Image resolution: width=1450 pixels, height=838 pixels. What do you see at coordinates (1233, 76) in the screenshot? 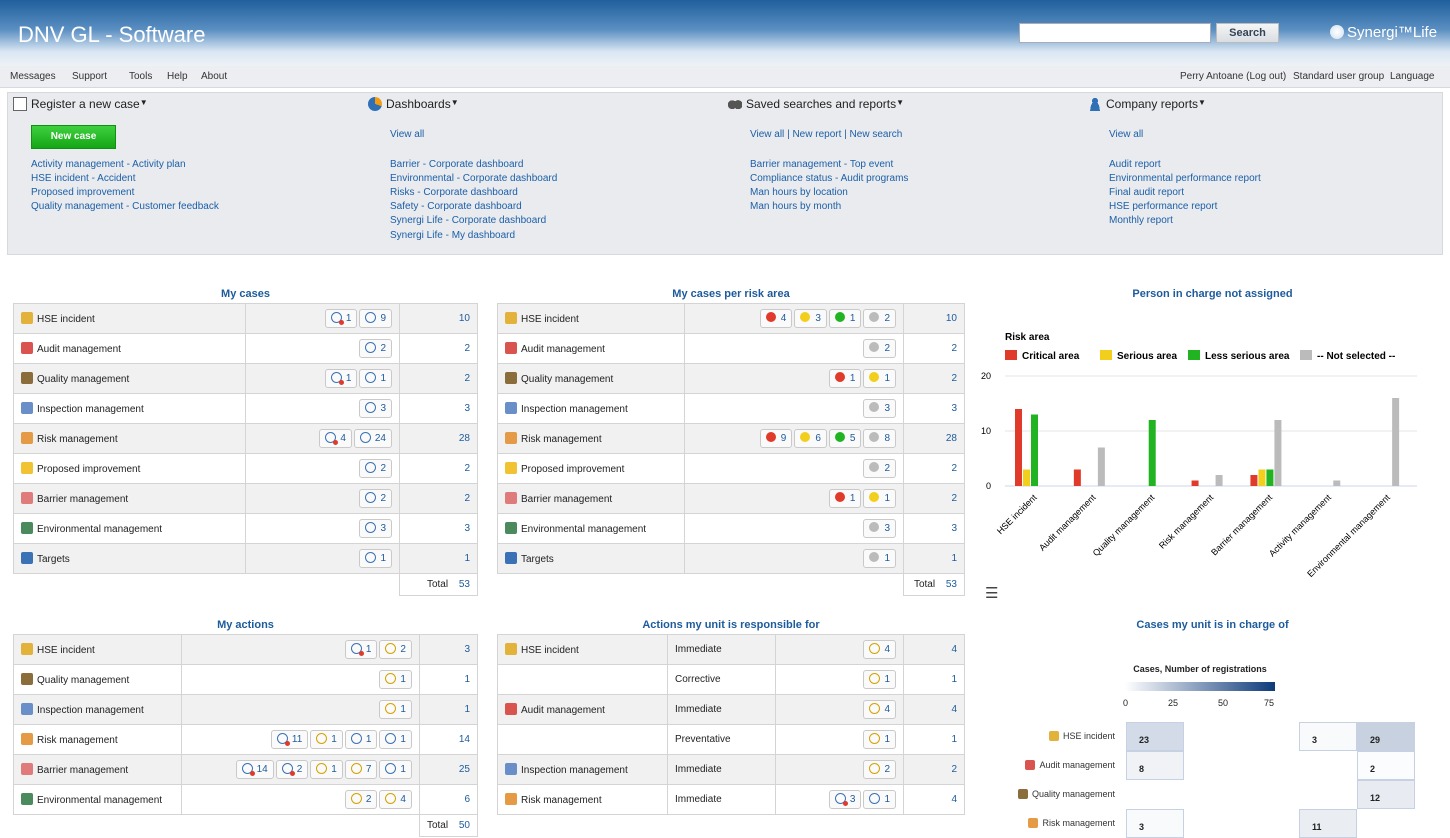
I see `user-logout-link: Perry Antoane (Log out)` at bounding box center [1233, 76].